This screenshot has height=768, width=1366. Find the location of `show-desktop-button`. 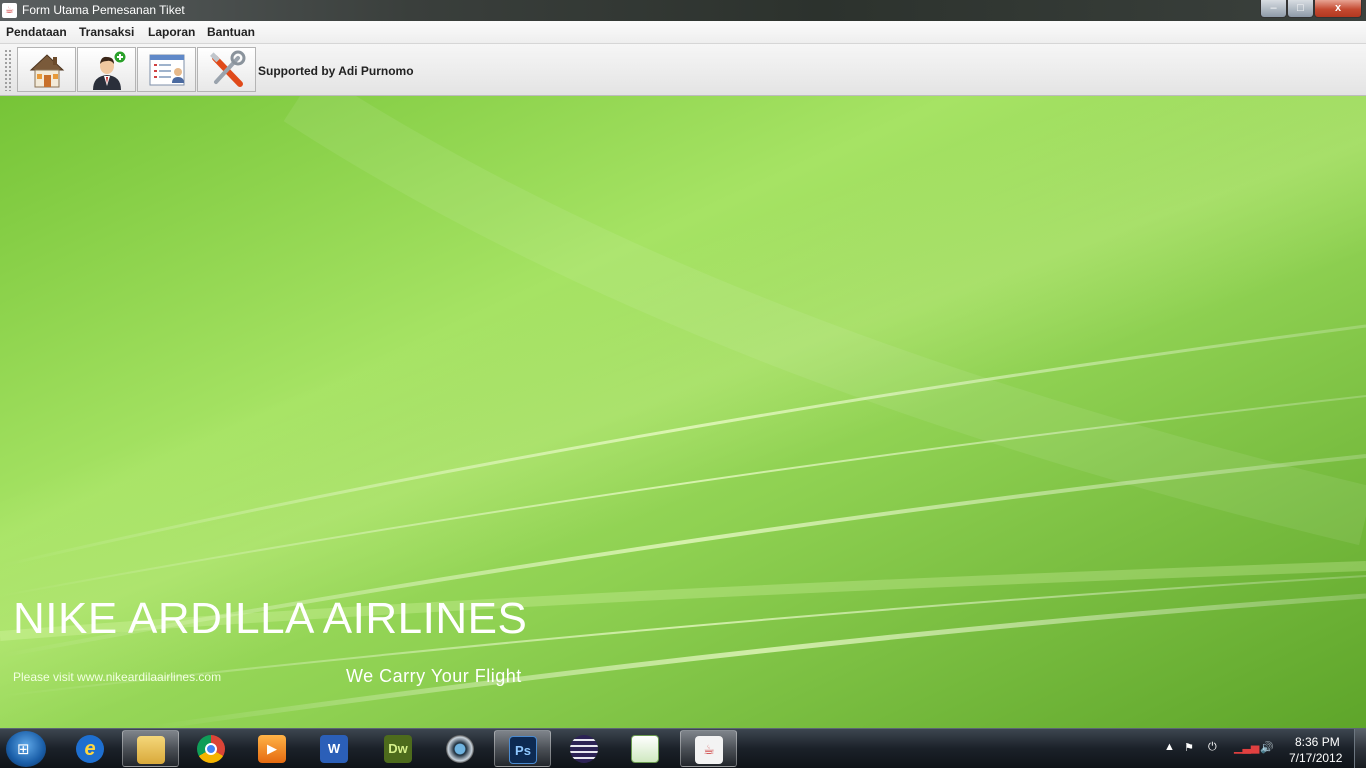

show-desktop-button is located at coordinates (1360, 748).